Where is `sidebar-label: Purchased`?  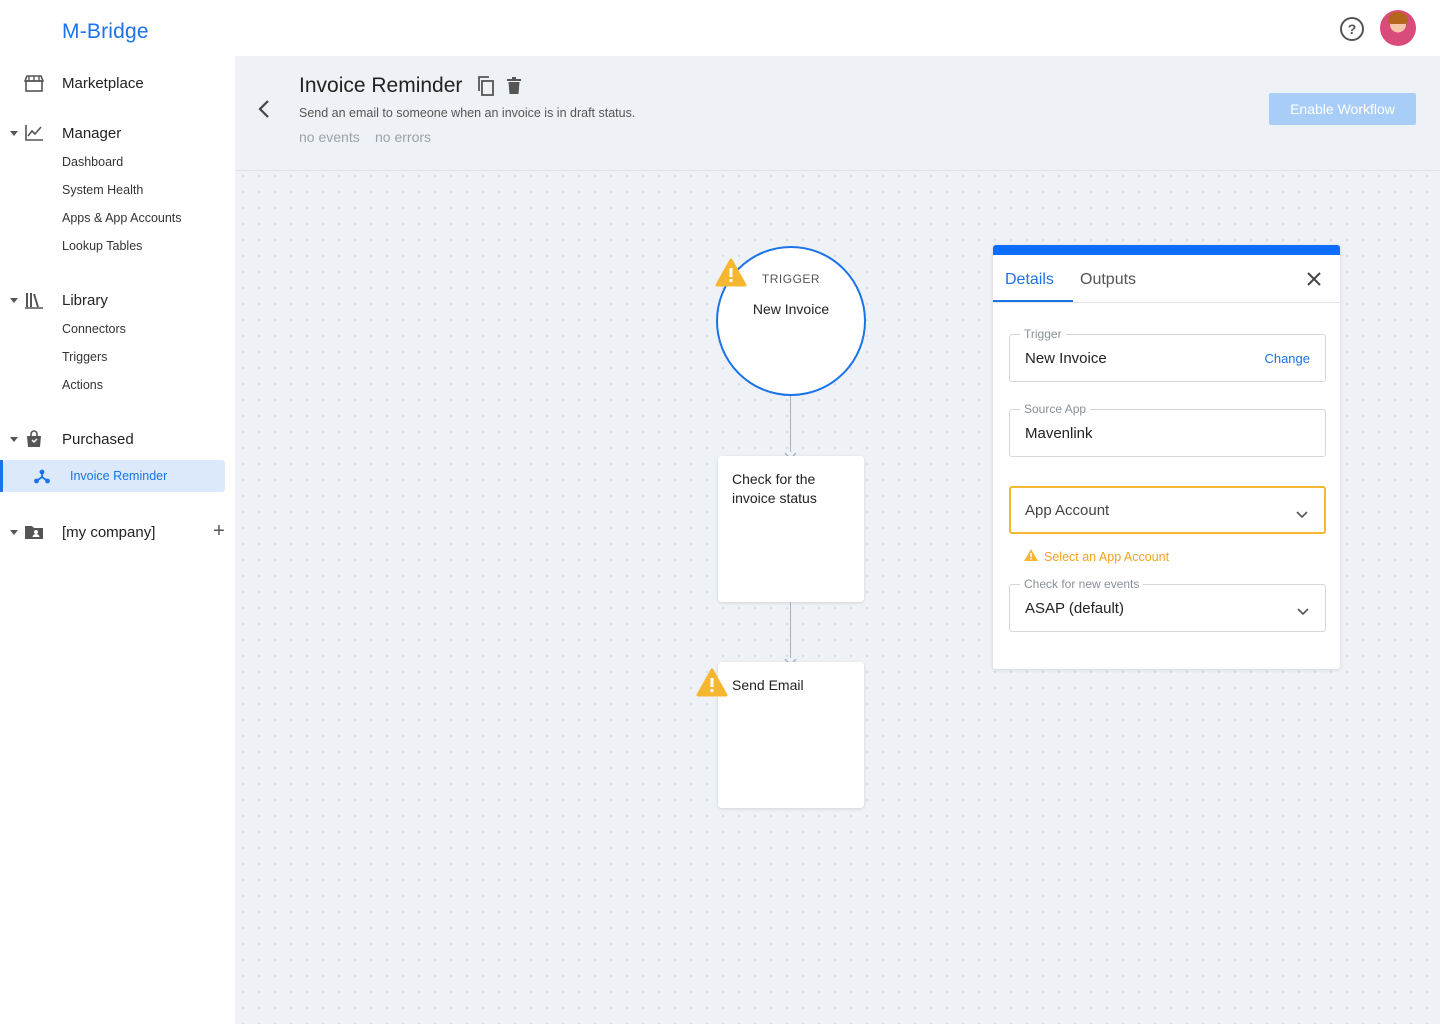
sidebar-label: Purchased is located at coordinates (98, 439).